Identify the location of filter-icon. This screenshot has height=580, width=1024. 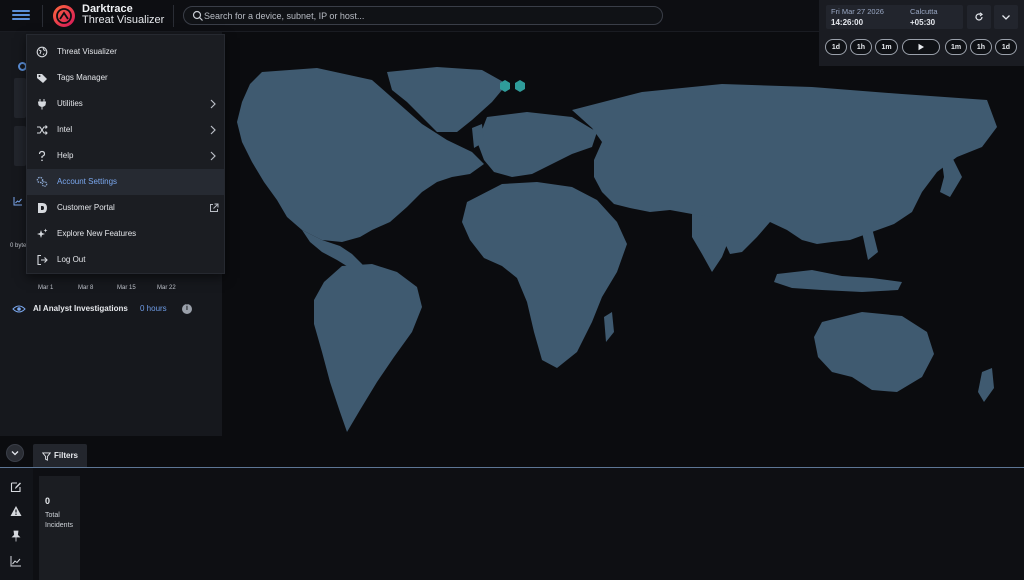
(46, 456).